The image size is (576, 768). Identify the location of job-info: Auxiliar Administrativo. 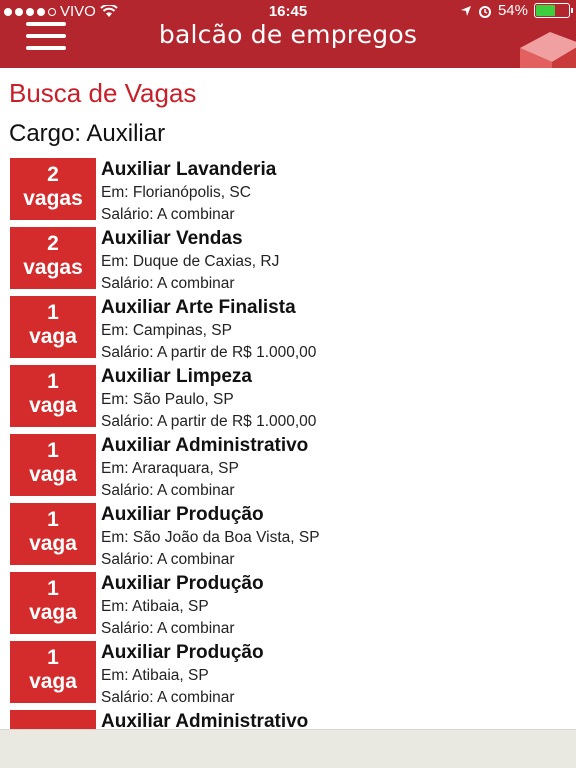
(204, 720).